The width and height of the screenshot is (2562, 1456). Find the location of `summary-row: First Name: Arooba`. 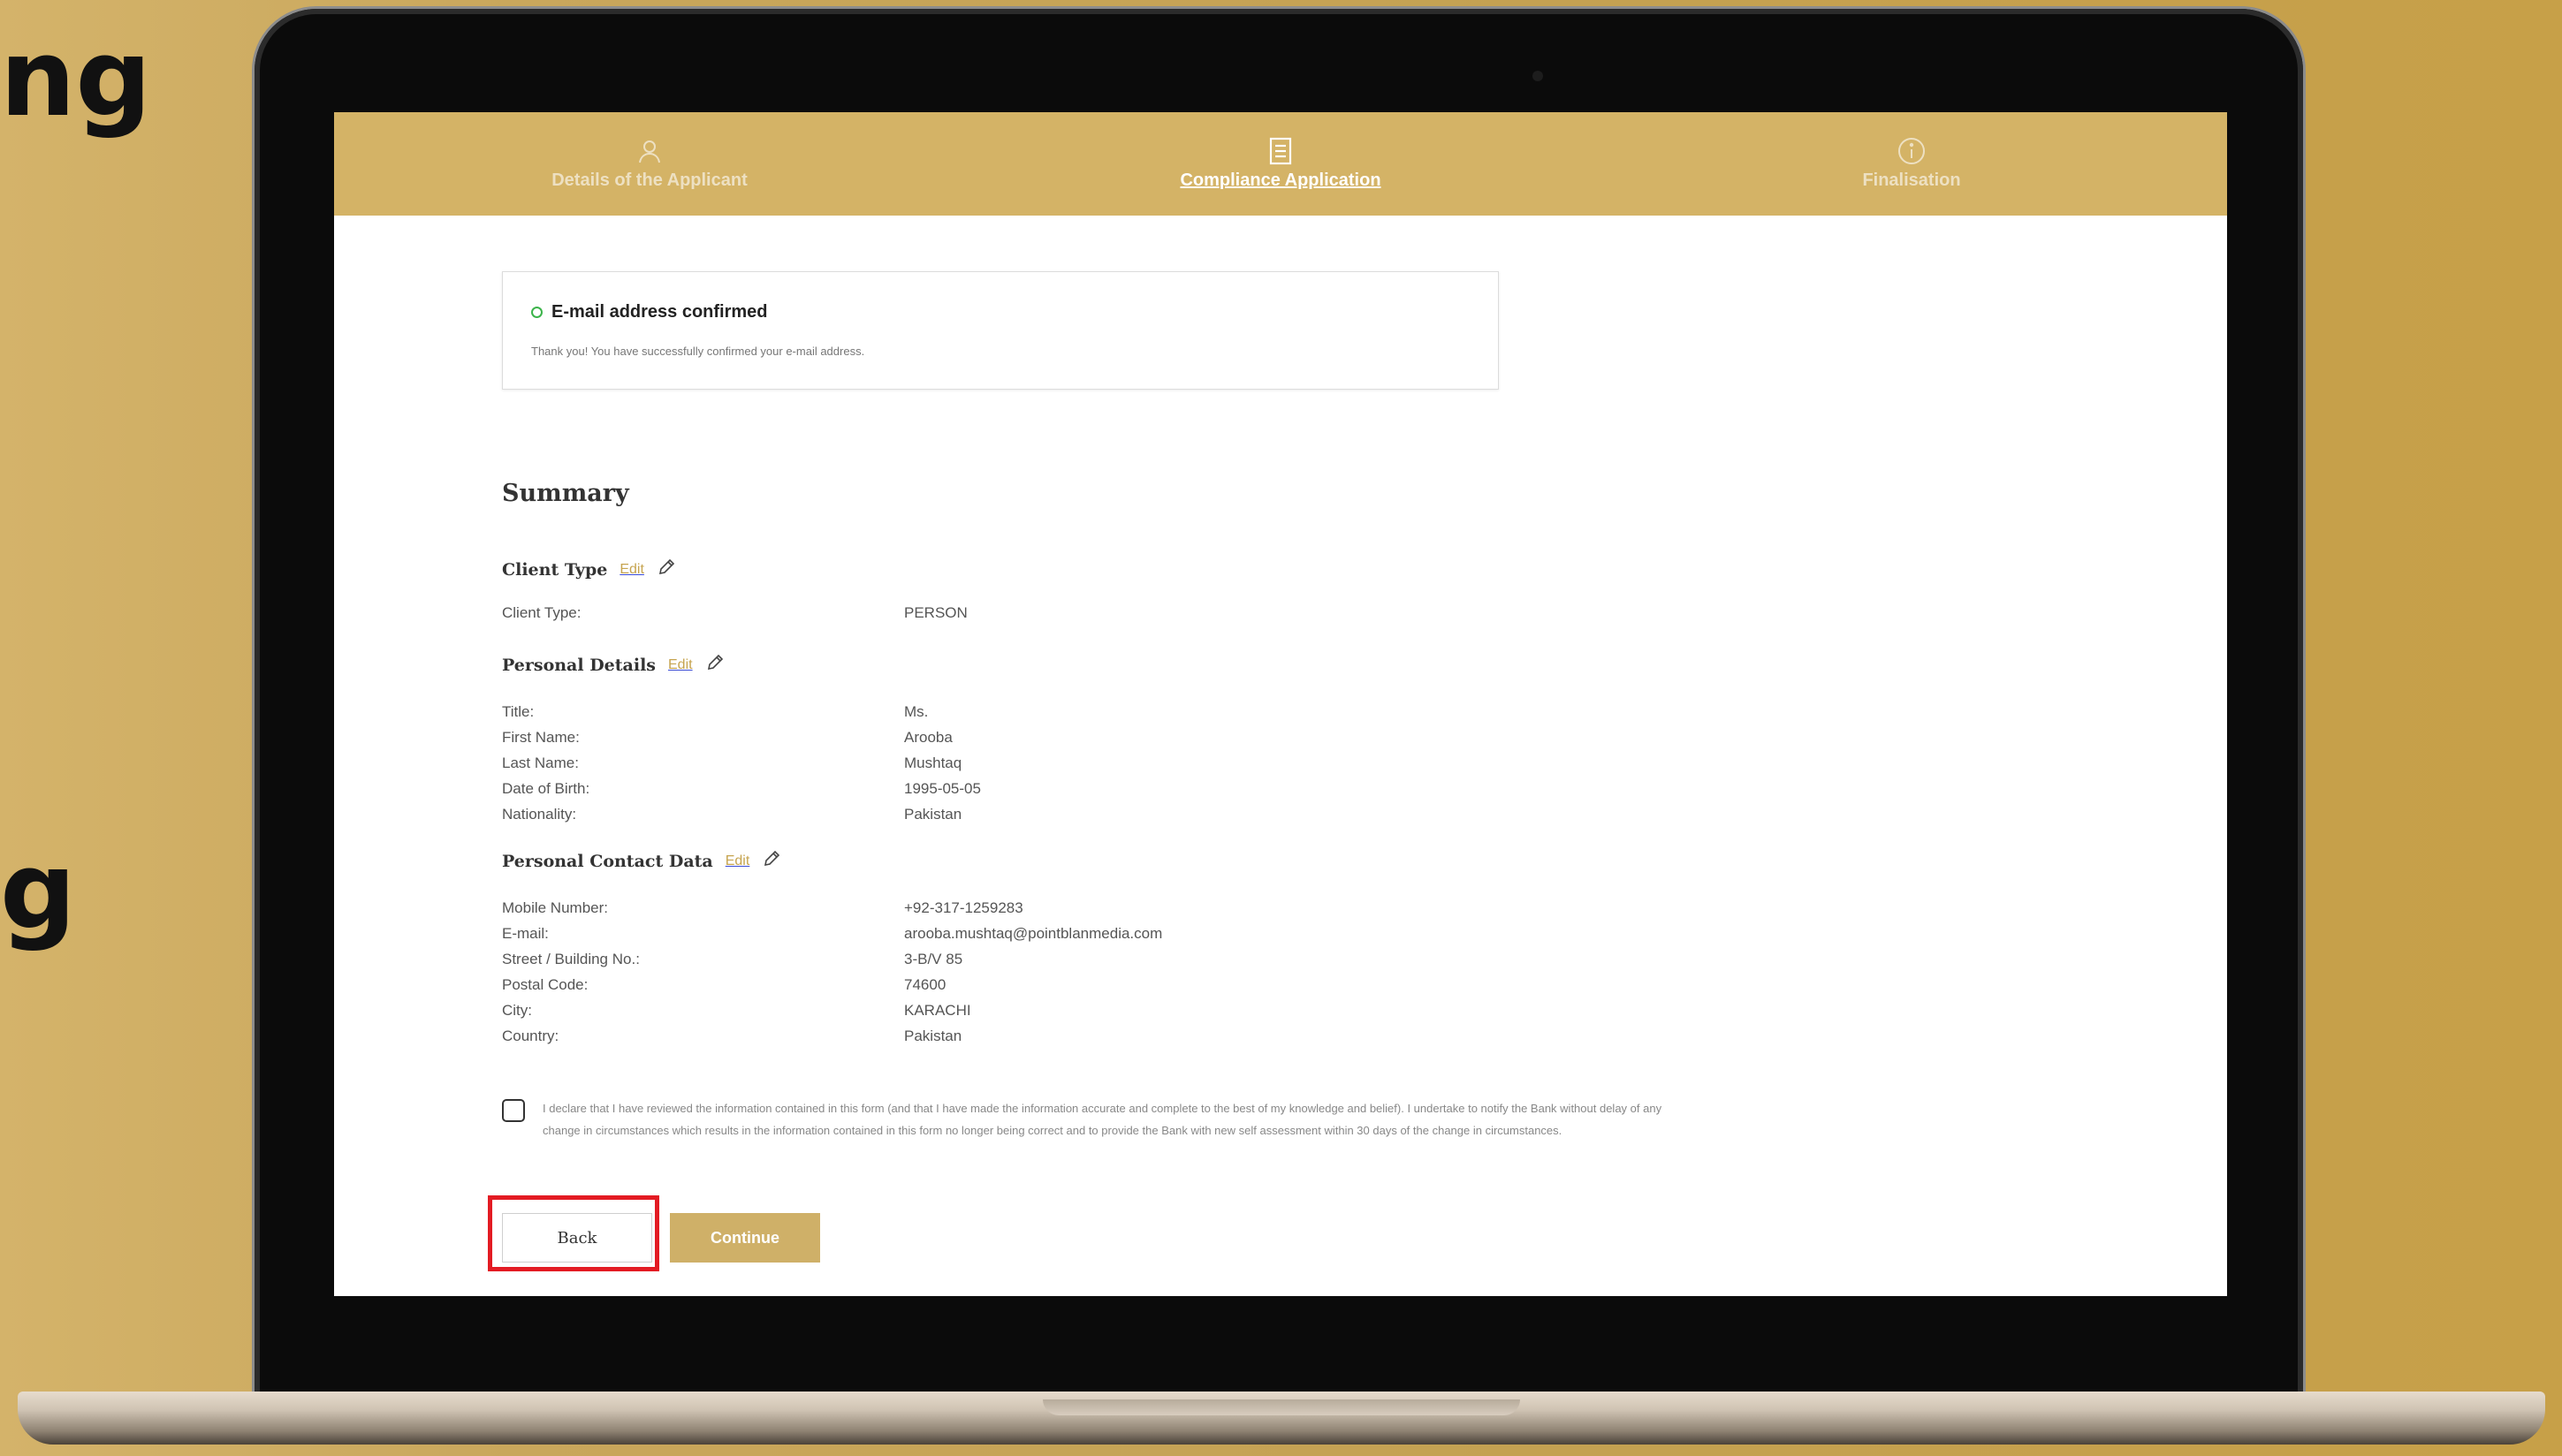

summary-row: First Name: Arooba is located at coordinates (741, 737).